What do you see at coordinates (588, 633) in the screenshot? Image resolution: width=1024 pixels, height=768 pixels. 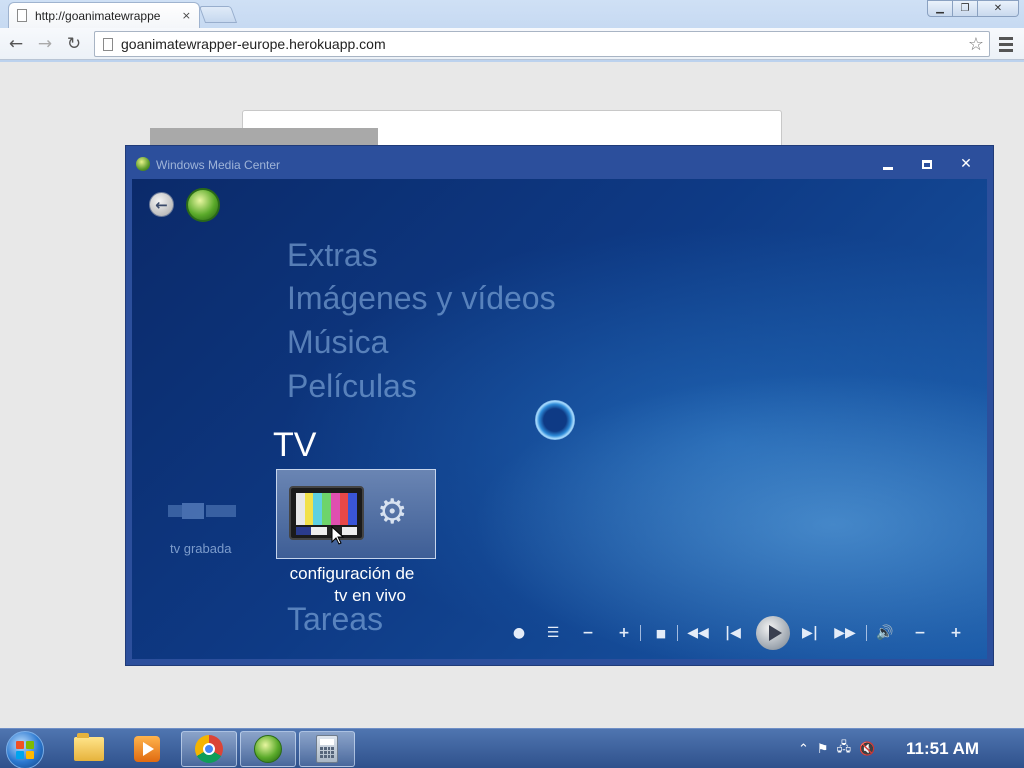 I see `channel-down-icon: −` at bounding box center [588, 633].